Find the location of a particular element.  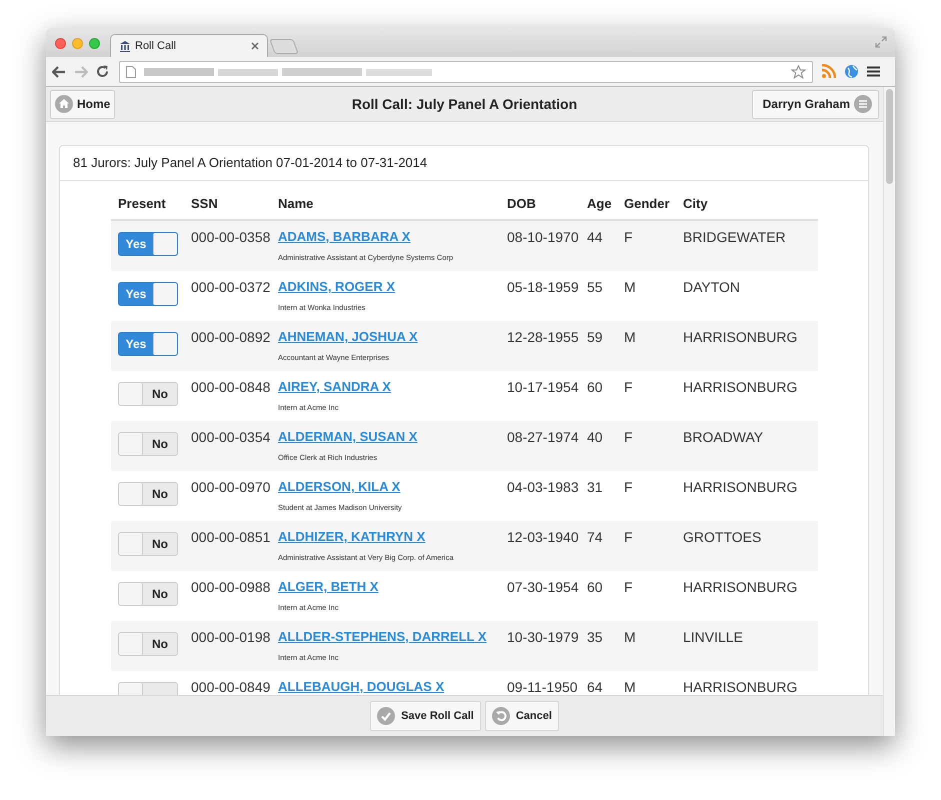

check-icon is located at coordinates (386, 716).